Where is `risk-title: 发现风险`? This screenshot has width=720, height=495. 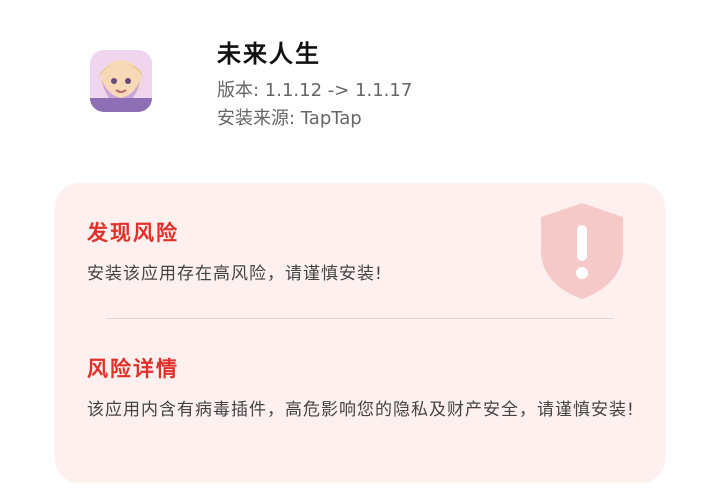 risk-title: 发现风险 is located at coordinates (133, 233).